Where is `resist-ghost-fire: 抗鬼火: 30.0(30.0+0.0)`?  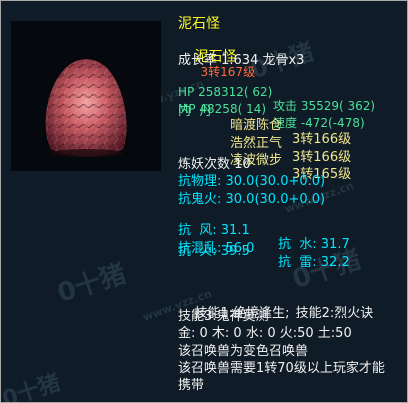
resist-ghost-fire: 抗鬼火: 30.0(30.0+0.0) is located at coordinates (252, 199).